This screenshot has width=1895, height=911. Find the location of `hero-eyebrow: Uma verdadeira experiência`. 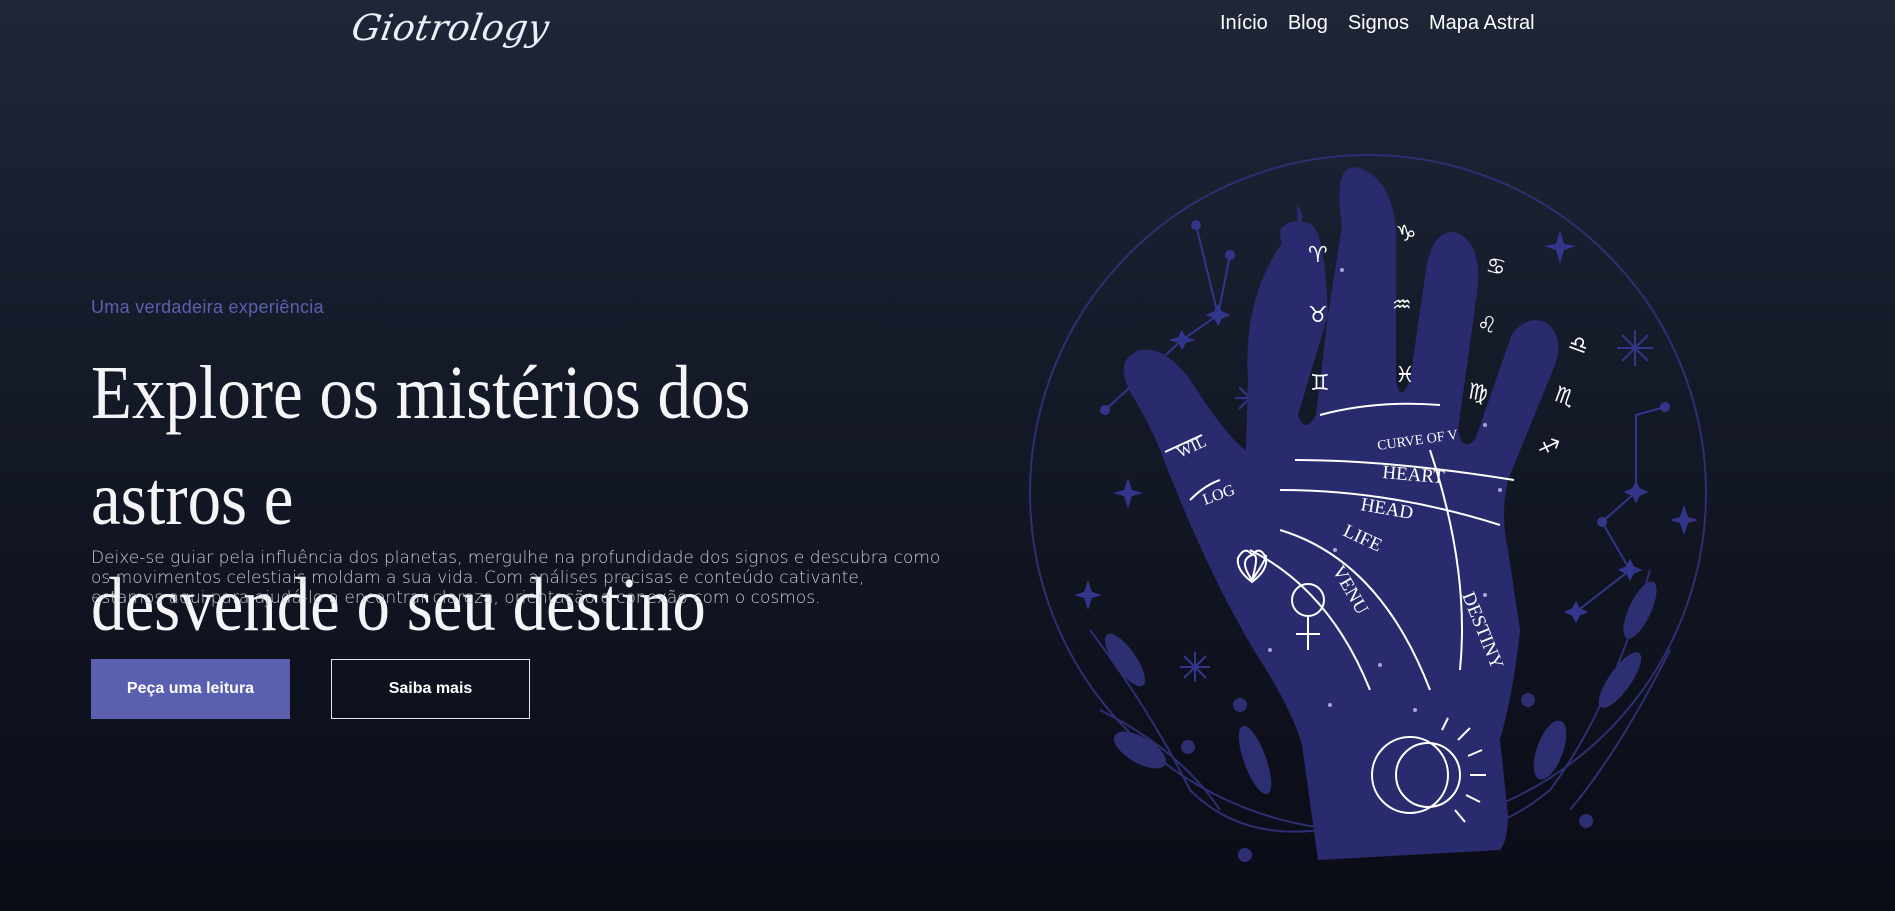

hero-eyebrow: Uma verdadeira experiência is located at coordinates (207, 307).